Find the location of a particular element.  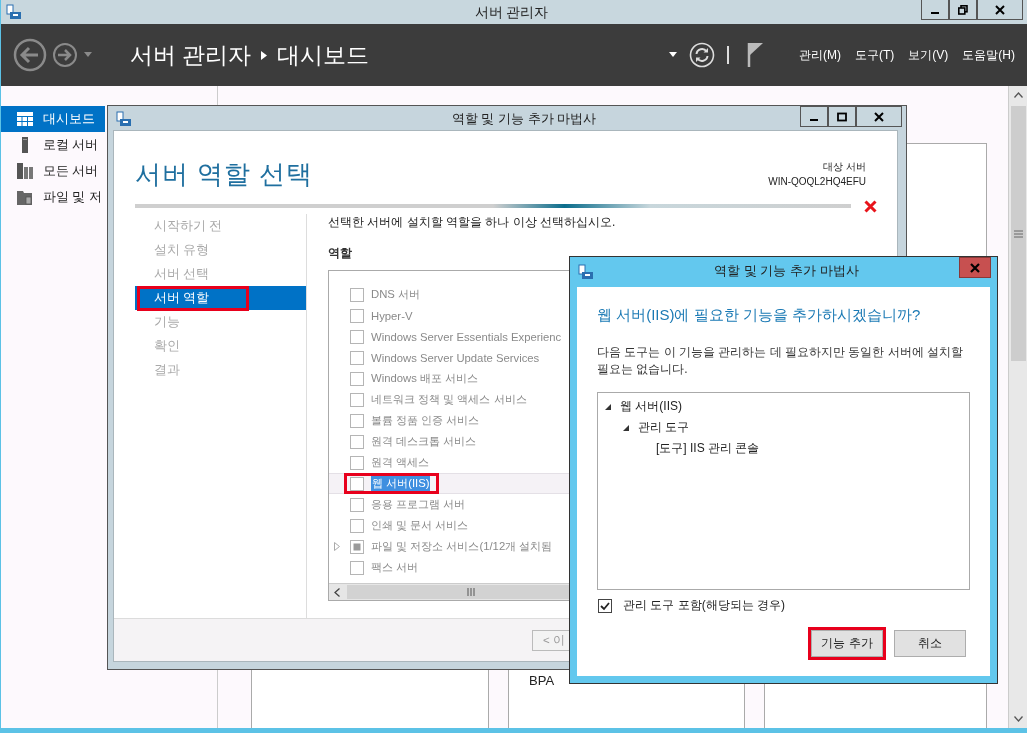

target-label: 대상 서버 is located at coordinates (844, 167).